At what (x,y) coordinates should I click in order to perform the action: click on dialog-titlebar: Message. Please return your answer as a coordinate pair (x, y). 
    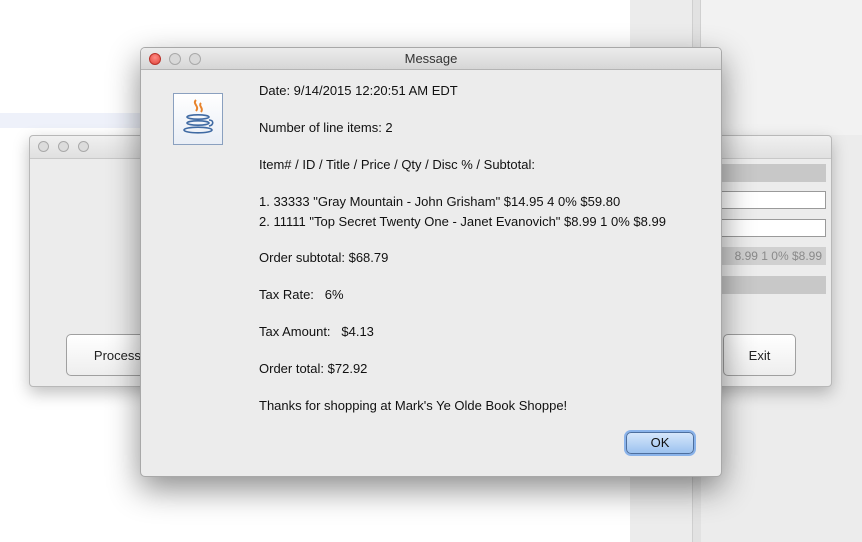
    Looking at the image, I should click on (431, 59).